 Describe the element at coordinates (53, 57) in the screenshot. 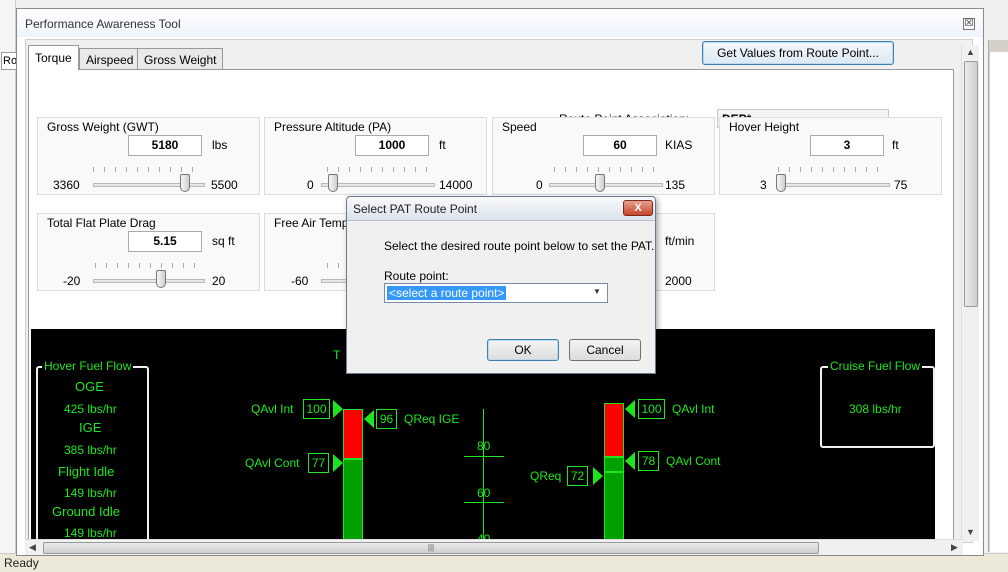

I see `tab-torque: Torque` at that location.